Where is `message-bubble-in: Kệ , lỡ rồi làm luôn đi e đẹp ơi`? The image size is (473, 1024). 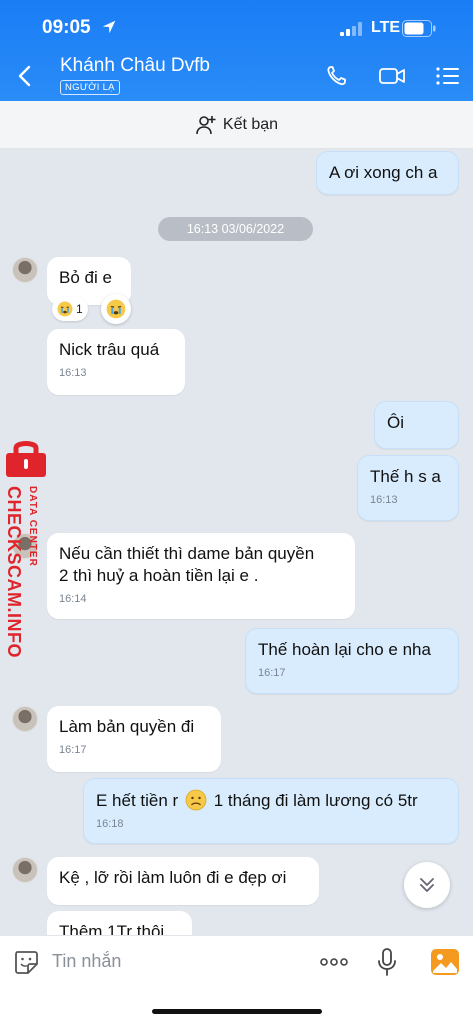 message-bubble-in: Kệ , lỡ rồi làm luôn đi e đẹp ơi is located at coordinates (183, 881).